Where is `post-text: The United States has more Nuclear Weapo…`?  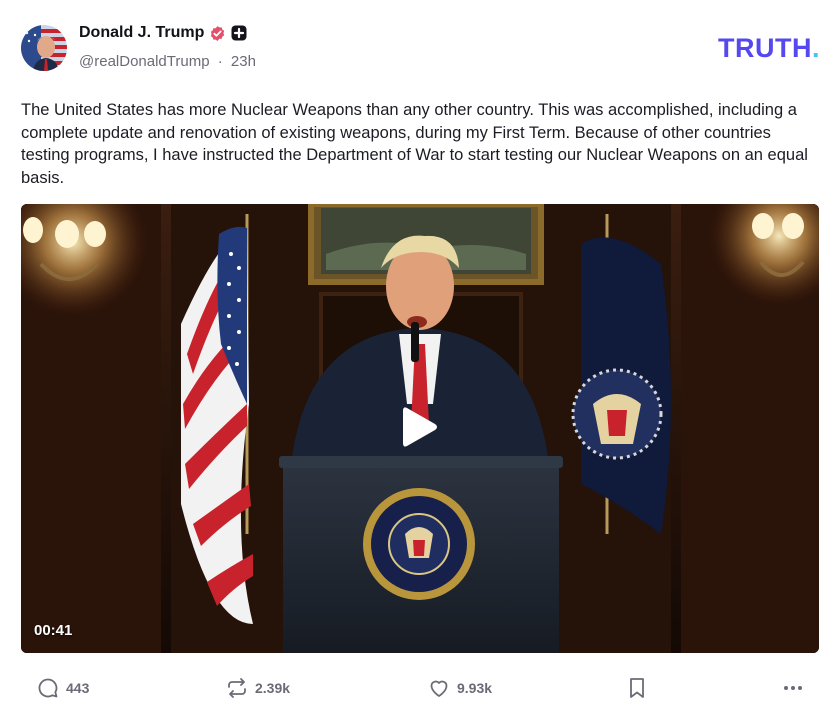 post-text: The United States has more Nuclear Weapo… is located at coordinates (414, 144).